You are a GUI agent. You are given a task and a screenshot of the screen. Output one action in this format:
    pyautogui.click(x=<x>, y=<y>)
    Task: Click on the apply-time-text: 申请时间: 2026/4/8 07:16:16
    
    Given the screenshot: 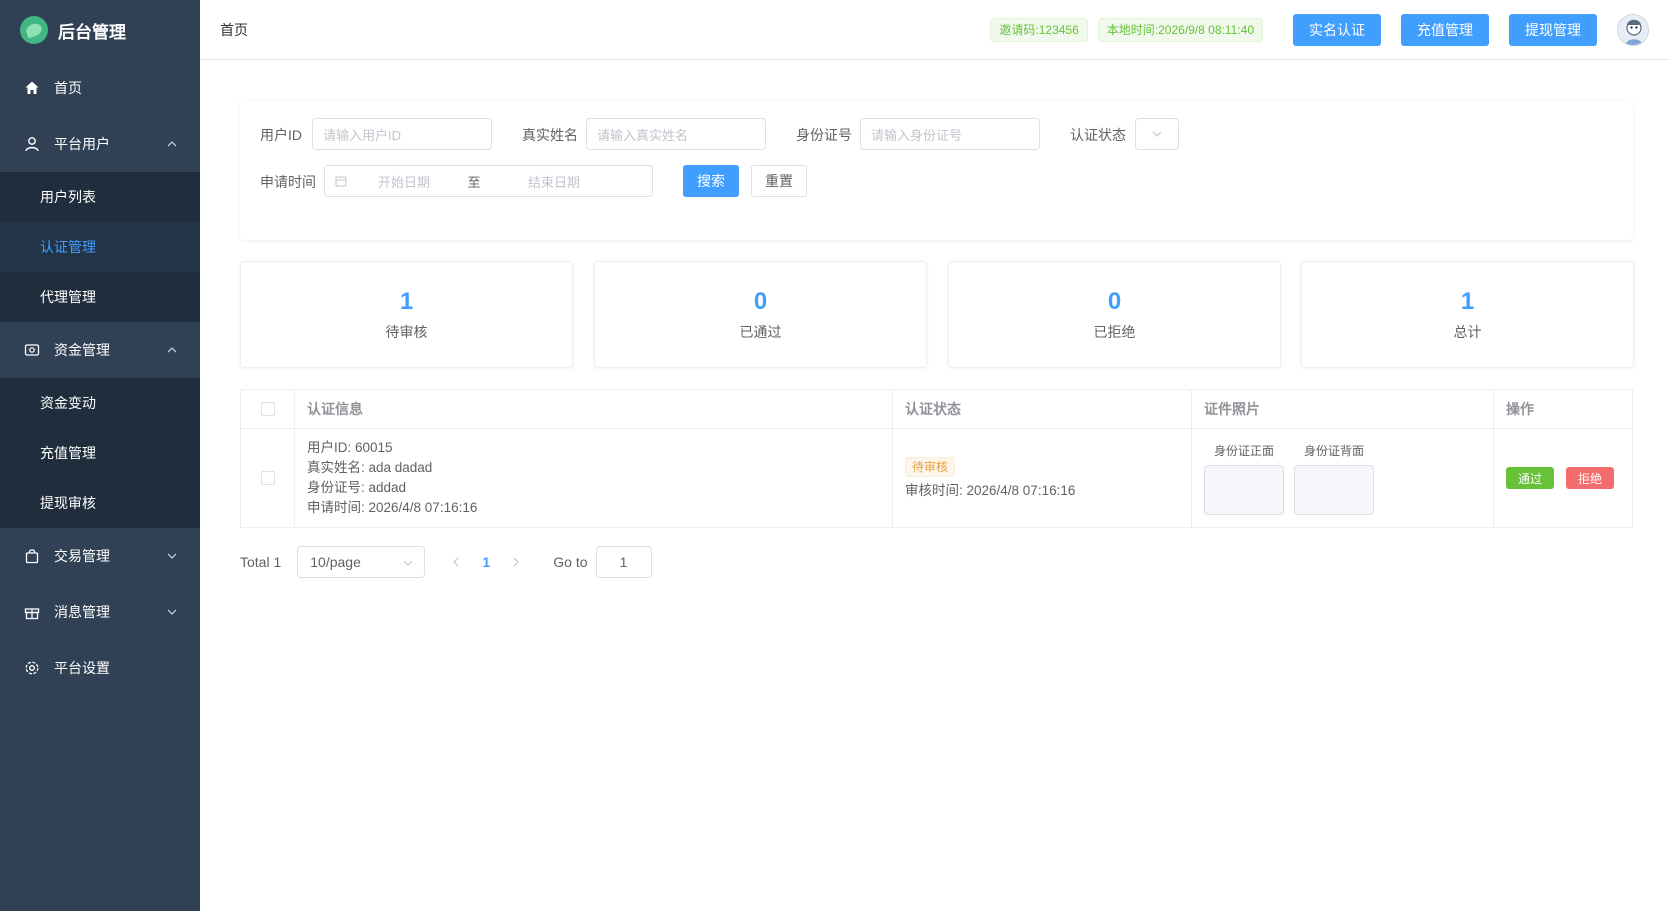 What is the action you would take?
    pyautogui.click(x=392, y=507)
    